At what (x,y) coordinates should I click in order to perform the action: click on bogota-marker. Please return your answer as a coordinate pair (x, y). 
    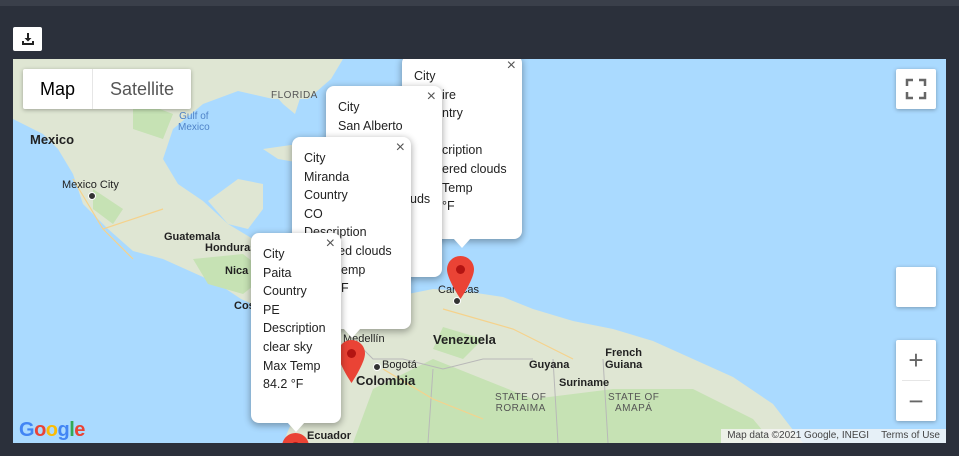
    Looking at the image, I should click on (377, 367).